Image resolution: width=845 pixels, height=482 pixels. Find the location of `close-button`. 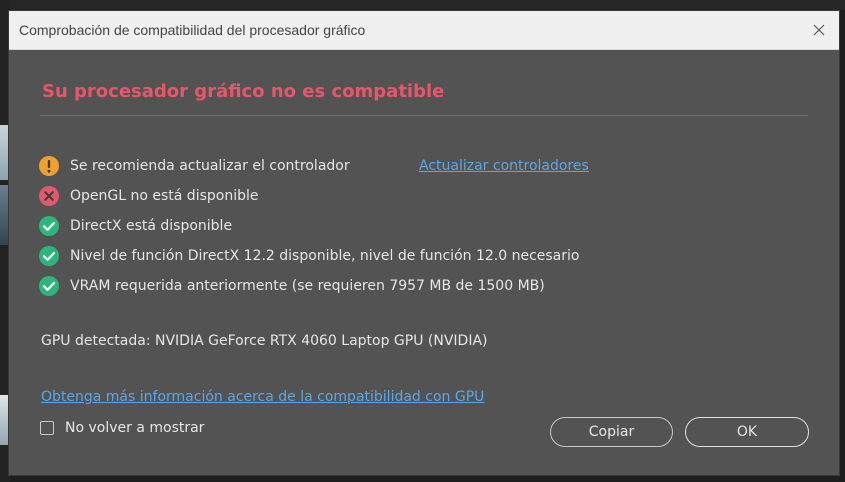

close-button is located at coordinates (819, 30).